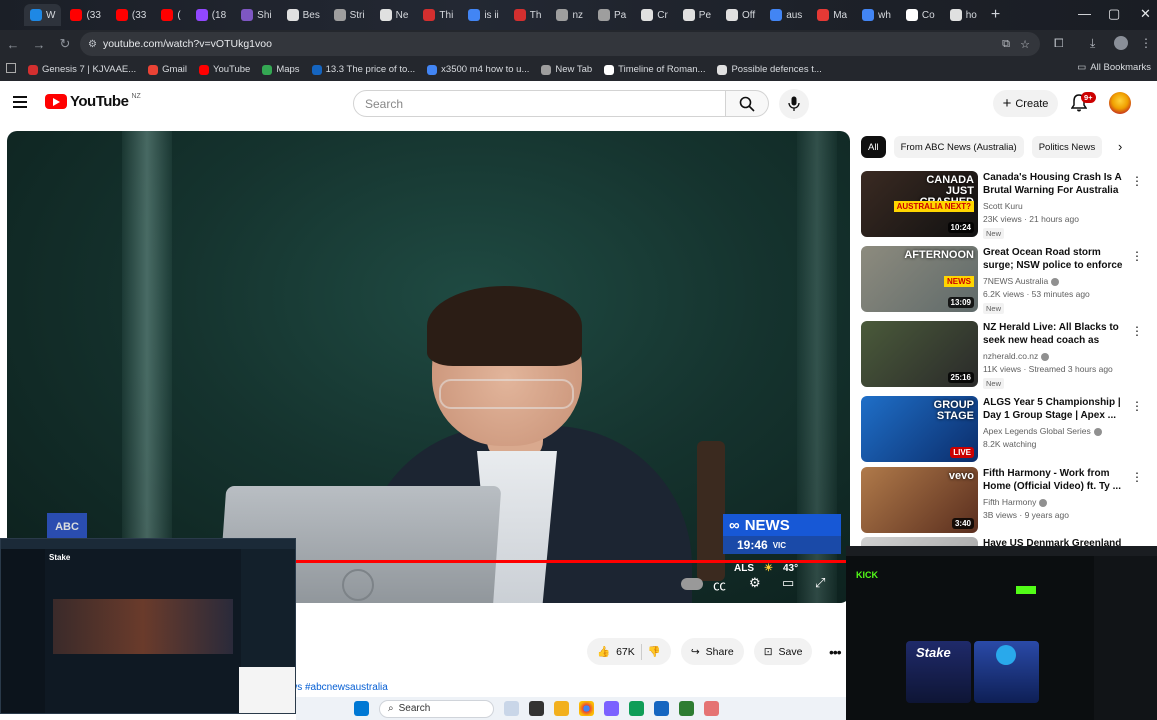 This screenshot has width=1157, height=720. What do you see at coordinates (1015, 502) in the screenshot?
I see `channel-name: Fifth Harmony` at bounding box center [1015, 502].